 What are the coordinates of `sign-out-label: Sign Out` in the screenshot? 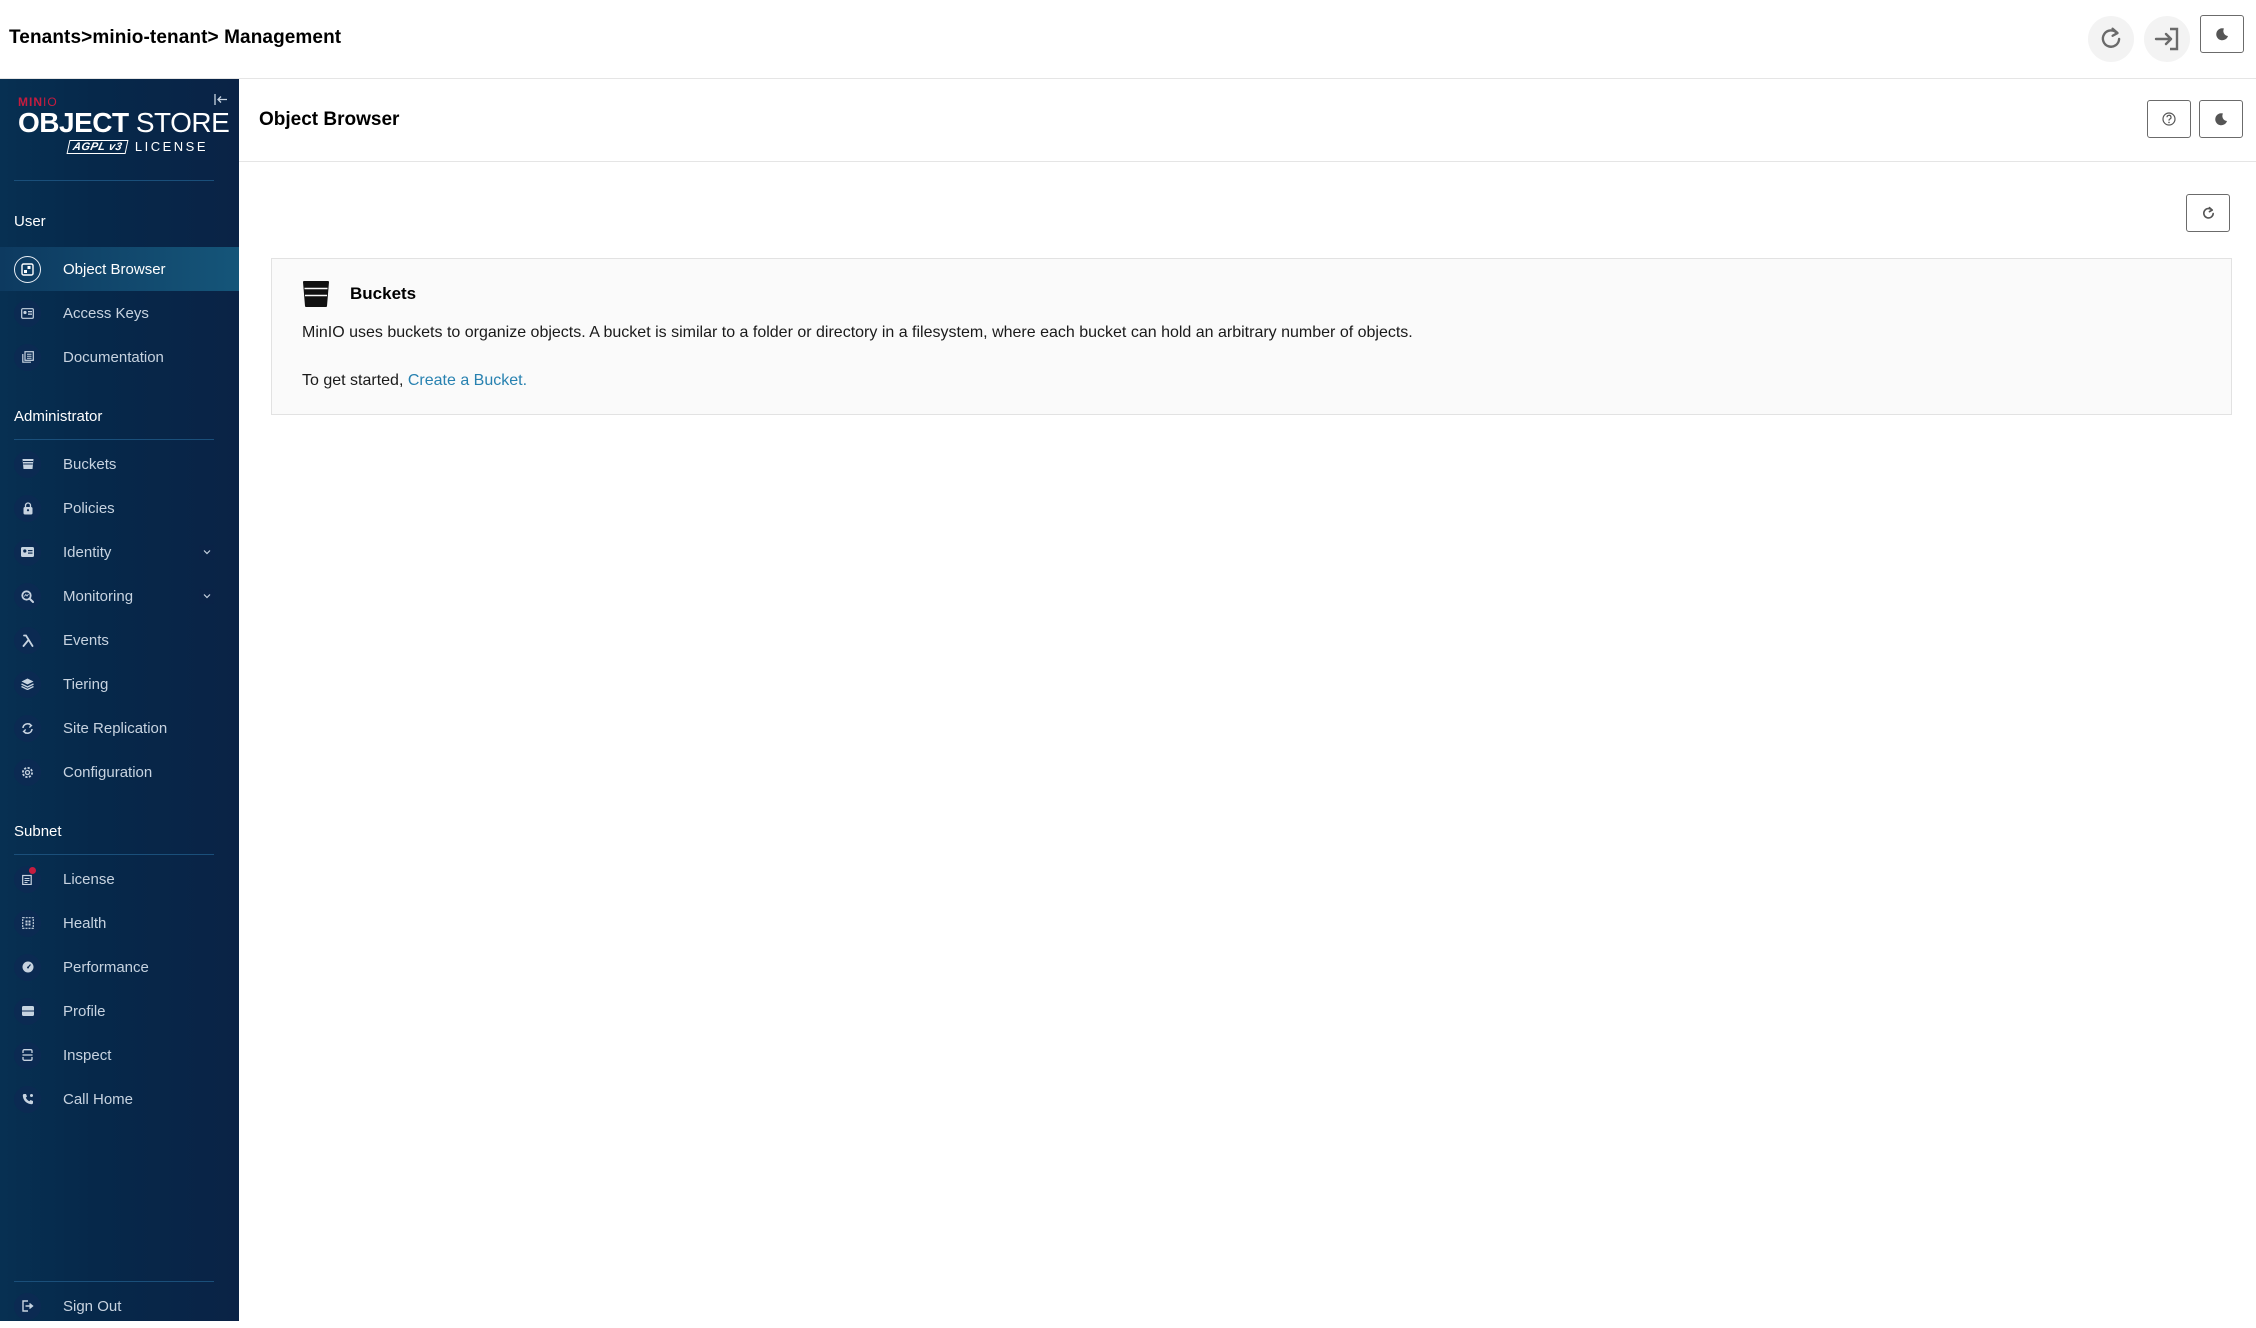 It's located at (92, 1306).